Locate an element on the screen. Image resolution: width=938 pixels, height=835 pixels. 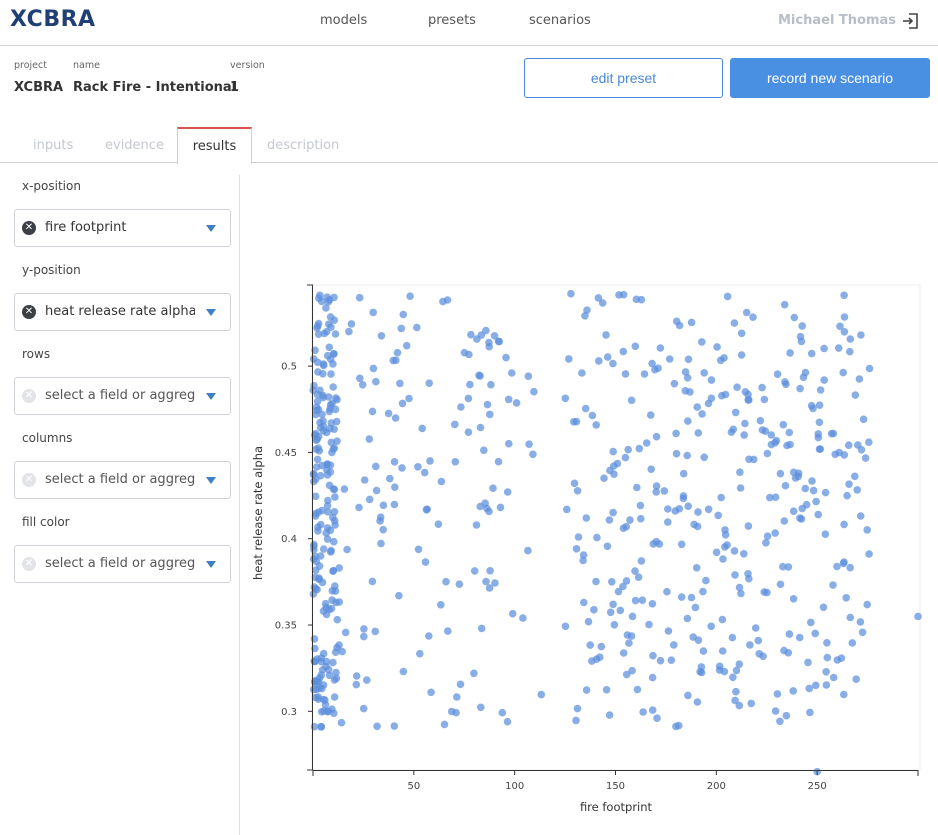
y-axis-title: heat release rate alpha is located at coordinates (258, 513).